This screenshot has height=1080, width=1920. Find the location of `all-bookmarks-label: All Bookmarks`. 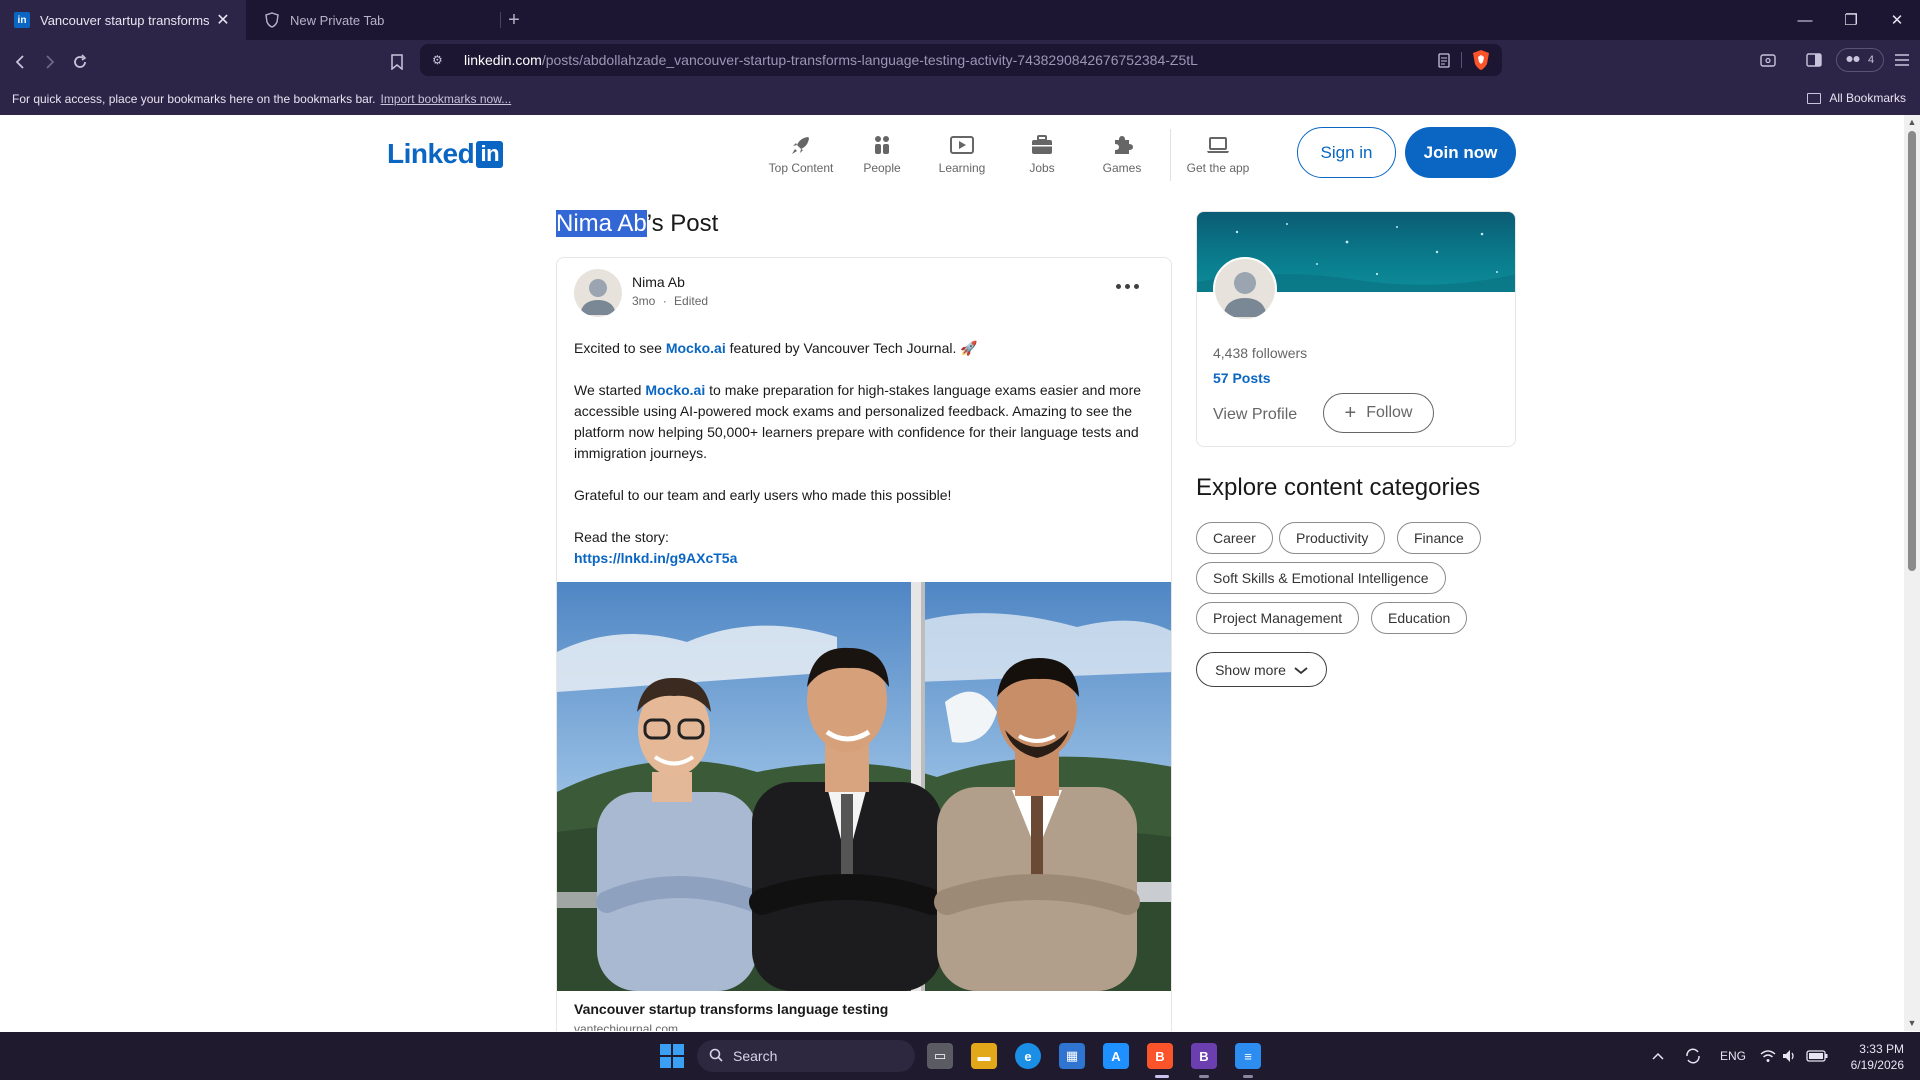

all-bookmarks-label: All Bookmarks is located at coordinates (1867, 98).